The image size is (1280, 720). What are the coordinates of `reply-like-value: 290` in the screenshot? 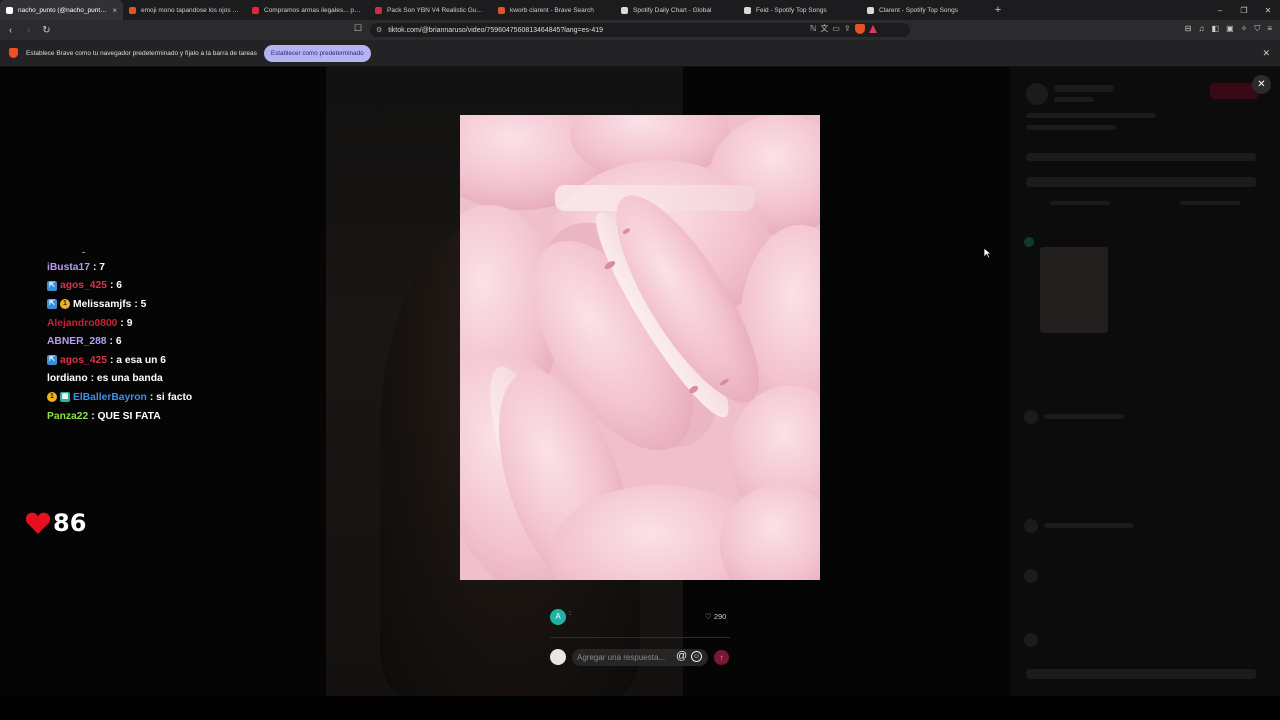 It's located at (720, 616).